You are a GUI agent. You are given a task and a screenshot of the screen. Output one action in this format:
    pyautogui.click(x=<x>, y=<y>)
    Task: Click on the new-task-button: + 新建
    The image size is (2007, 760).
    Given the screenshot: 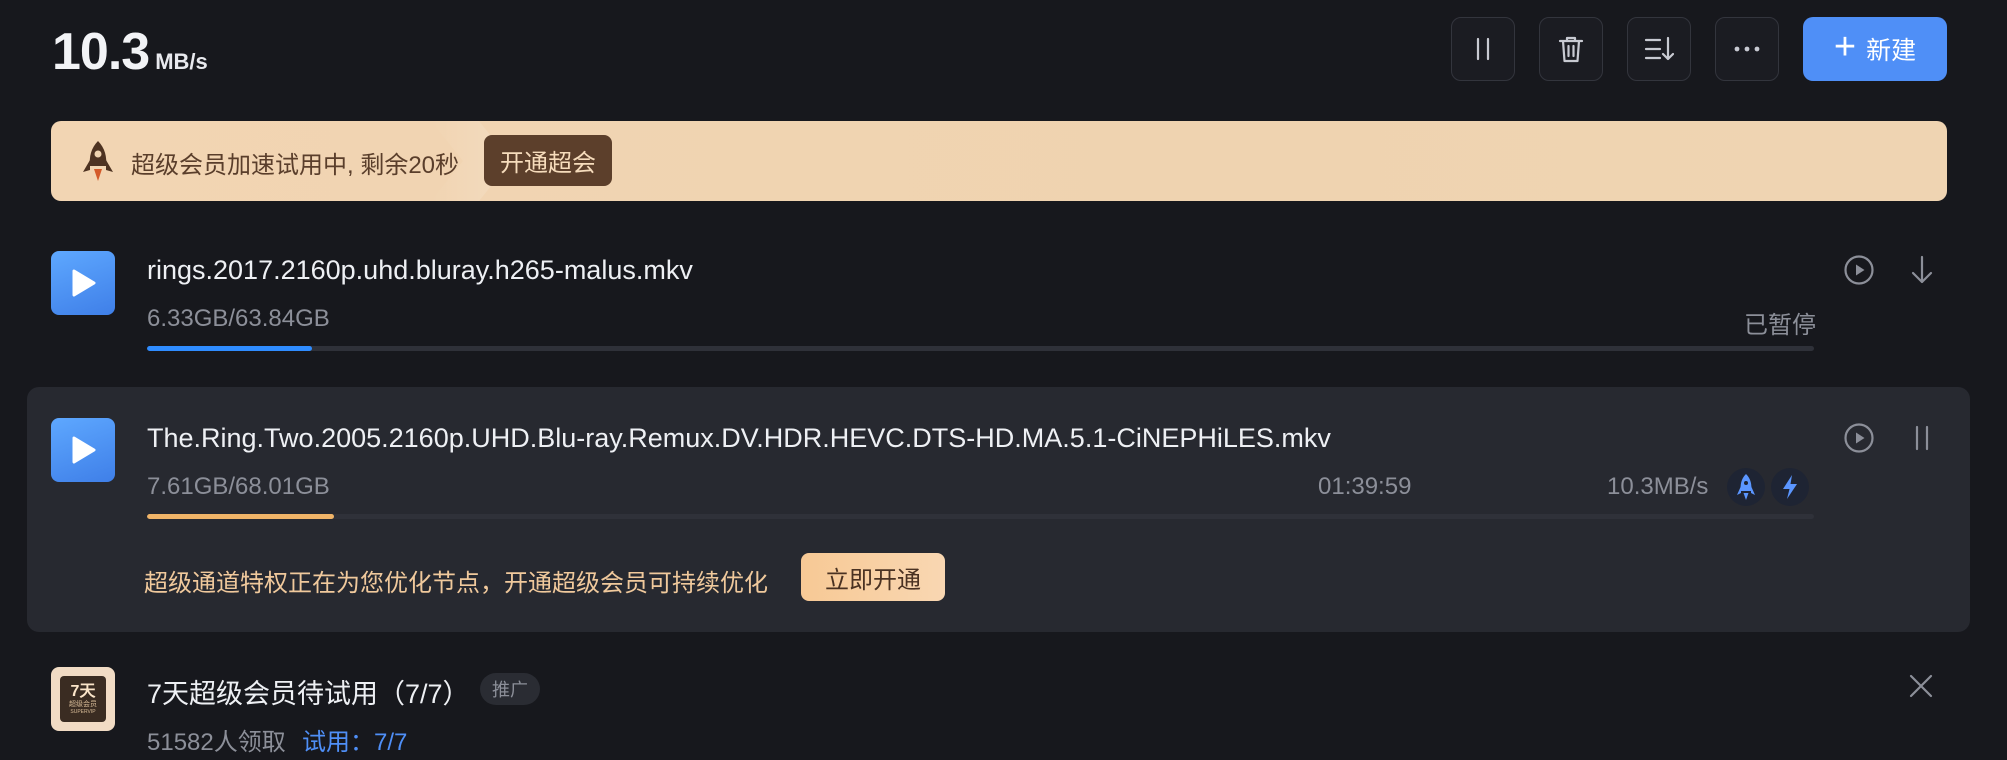 What is the action you would take?
    pyautogui.click(x=1875, y=49)
    